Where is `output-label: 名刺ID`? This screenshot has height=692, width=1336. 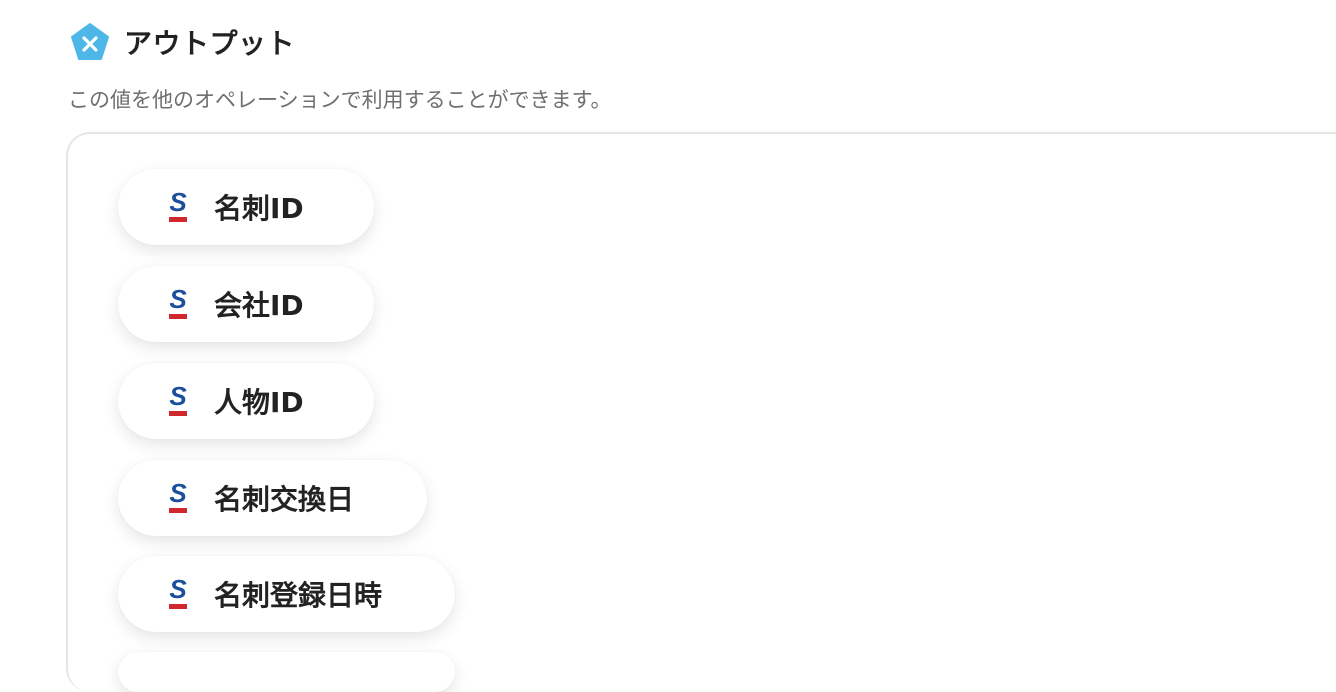 output-label: 名刺ID is located at coordinates (259, 208).